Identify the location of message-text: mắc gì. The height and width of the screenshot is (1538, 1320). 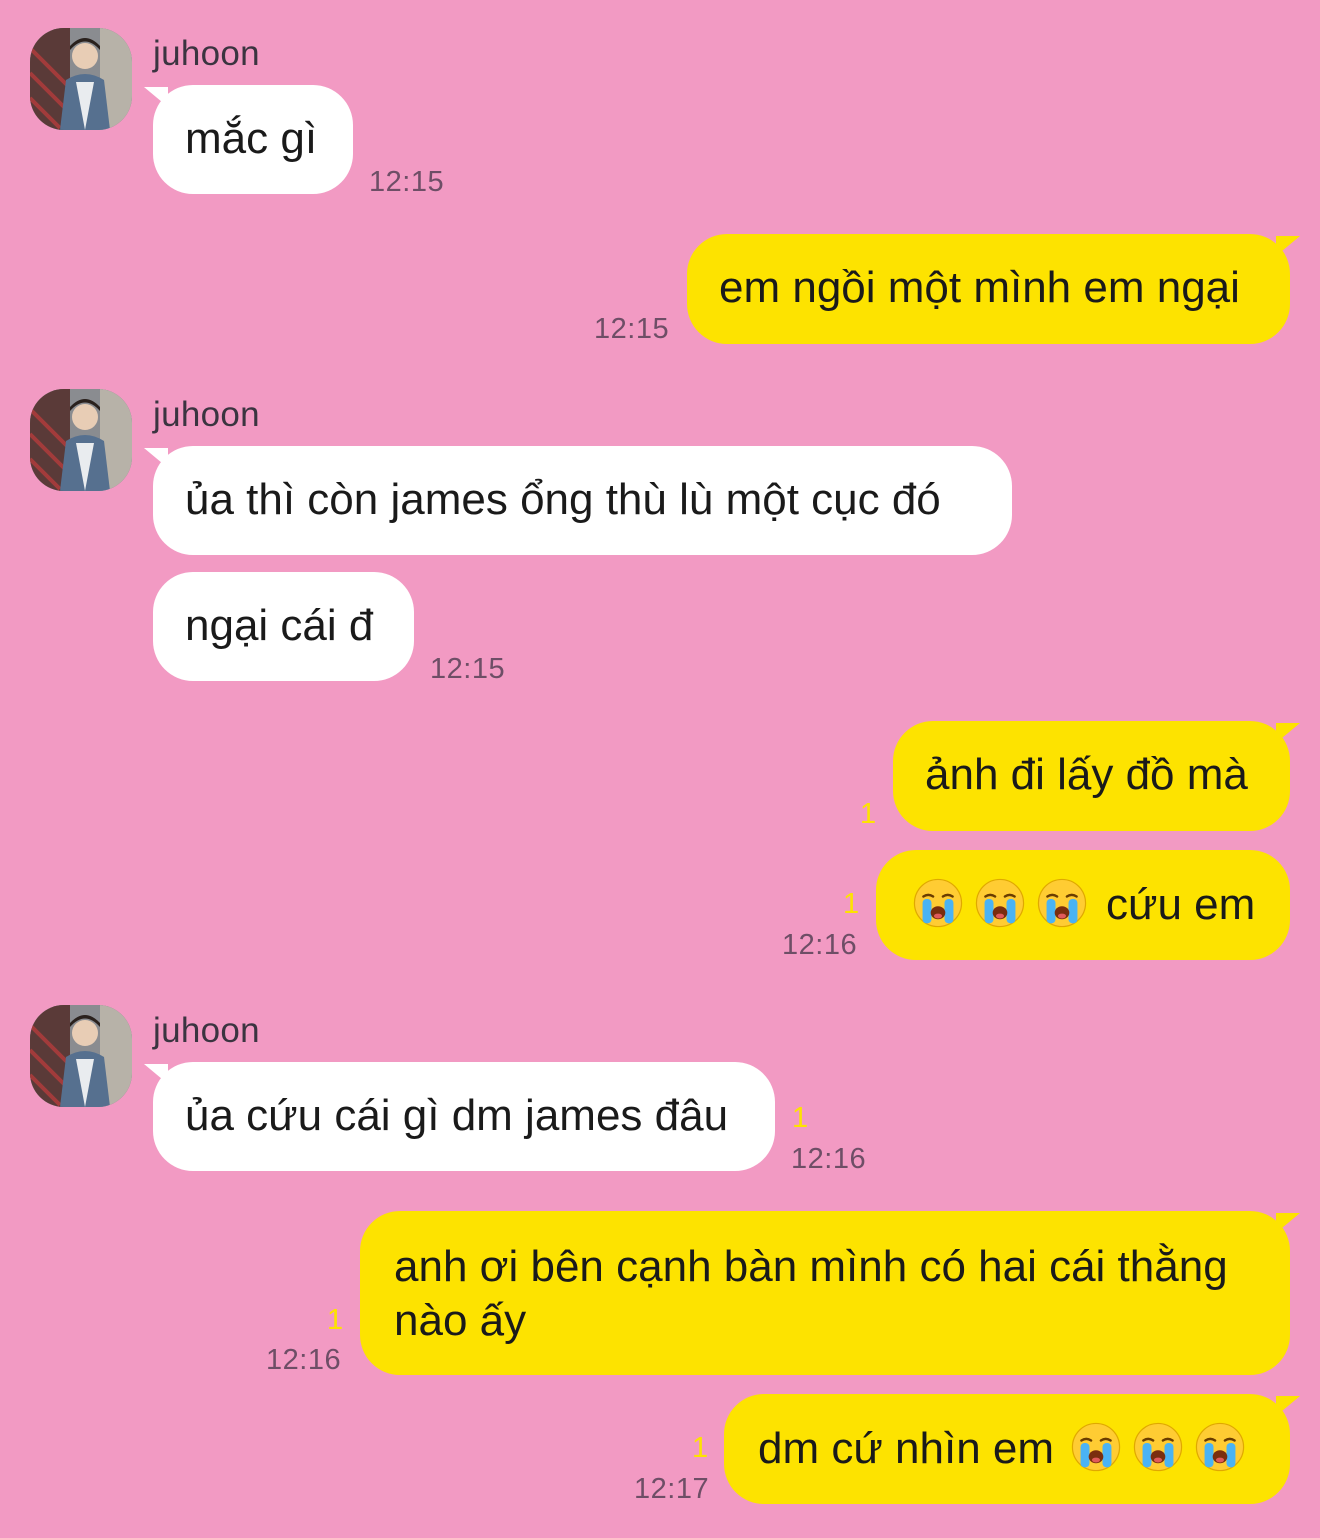
(251, 138).